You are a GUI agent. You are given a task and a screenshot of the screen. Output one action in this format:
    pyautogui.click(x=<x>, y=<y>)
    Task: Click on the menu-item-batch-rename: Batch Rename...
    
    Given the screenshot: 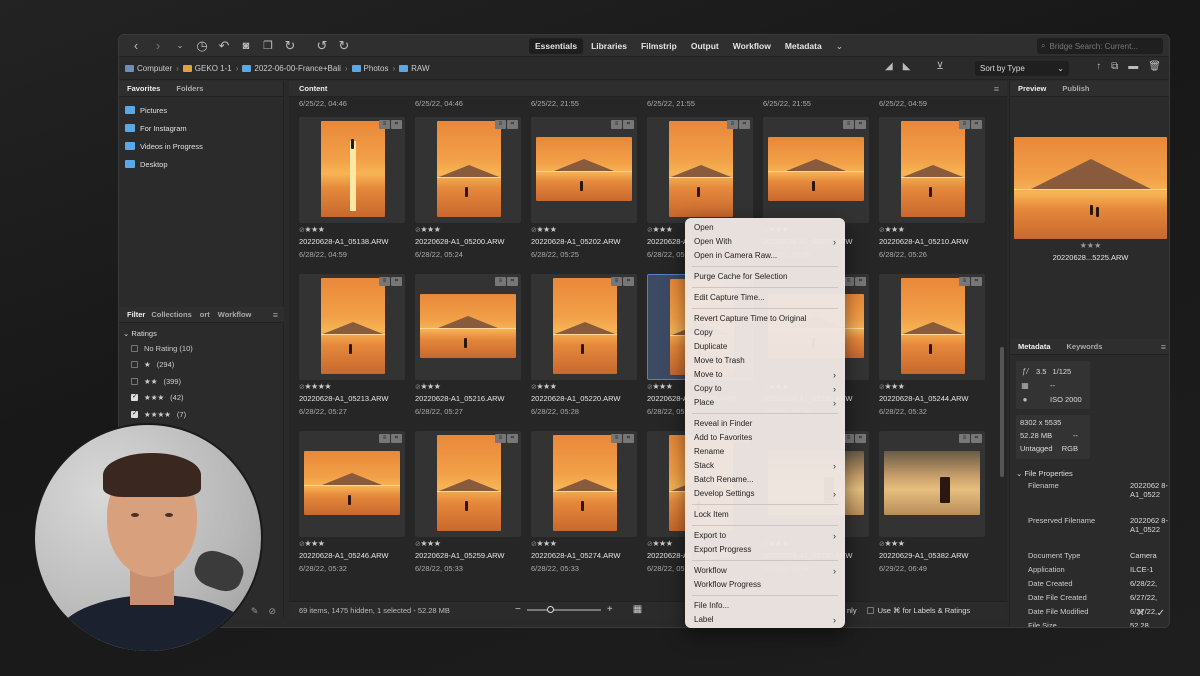 What is the action you would take?
    pyautogui.click(x=765, y=480)
    